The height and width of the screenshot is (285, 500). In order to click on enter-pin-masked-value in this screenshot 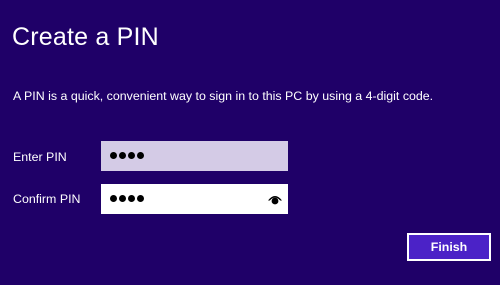, I will do `click(127, 156)`.